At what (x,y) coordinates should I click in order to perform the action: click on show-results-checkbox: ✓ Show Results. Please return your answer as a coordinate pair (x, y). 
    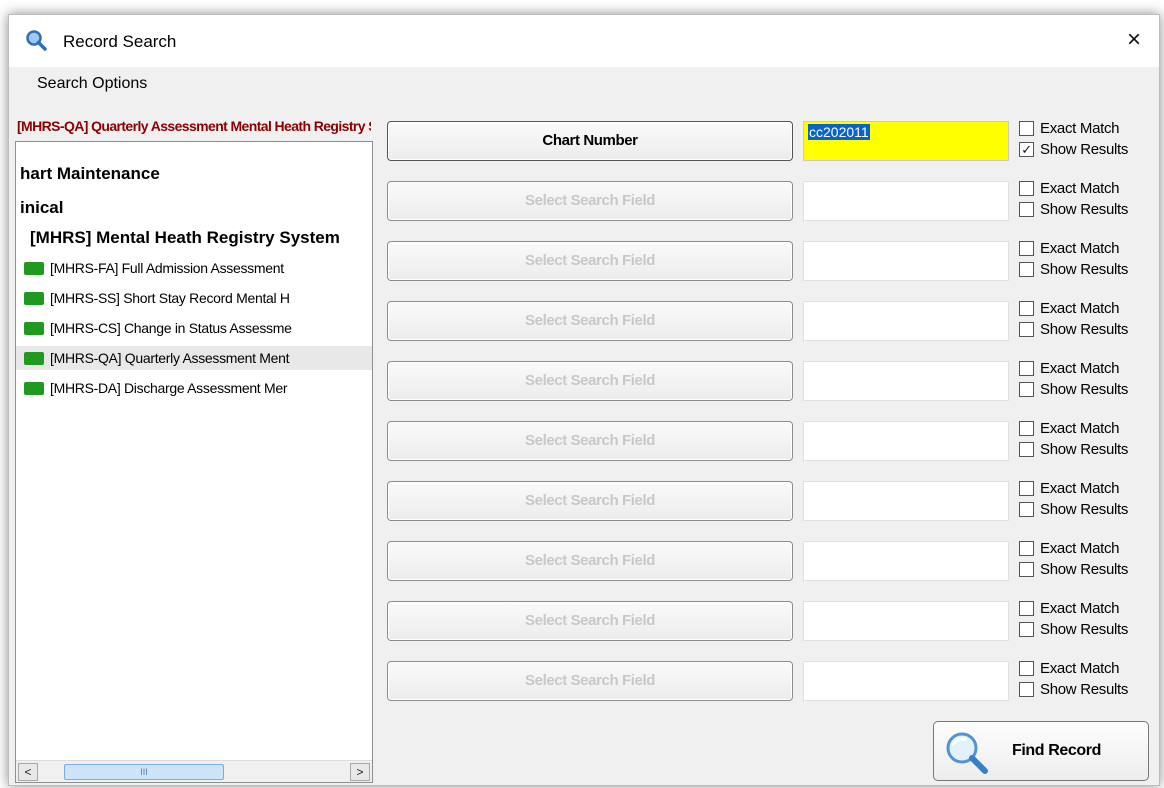
    Looking at the image, I should click on (1073, 149).